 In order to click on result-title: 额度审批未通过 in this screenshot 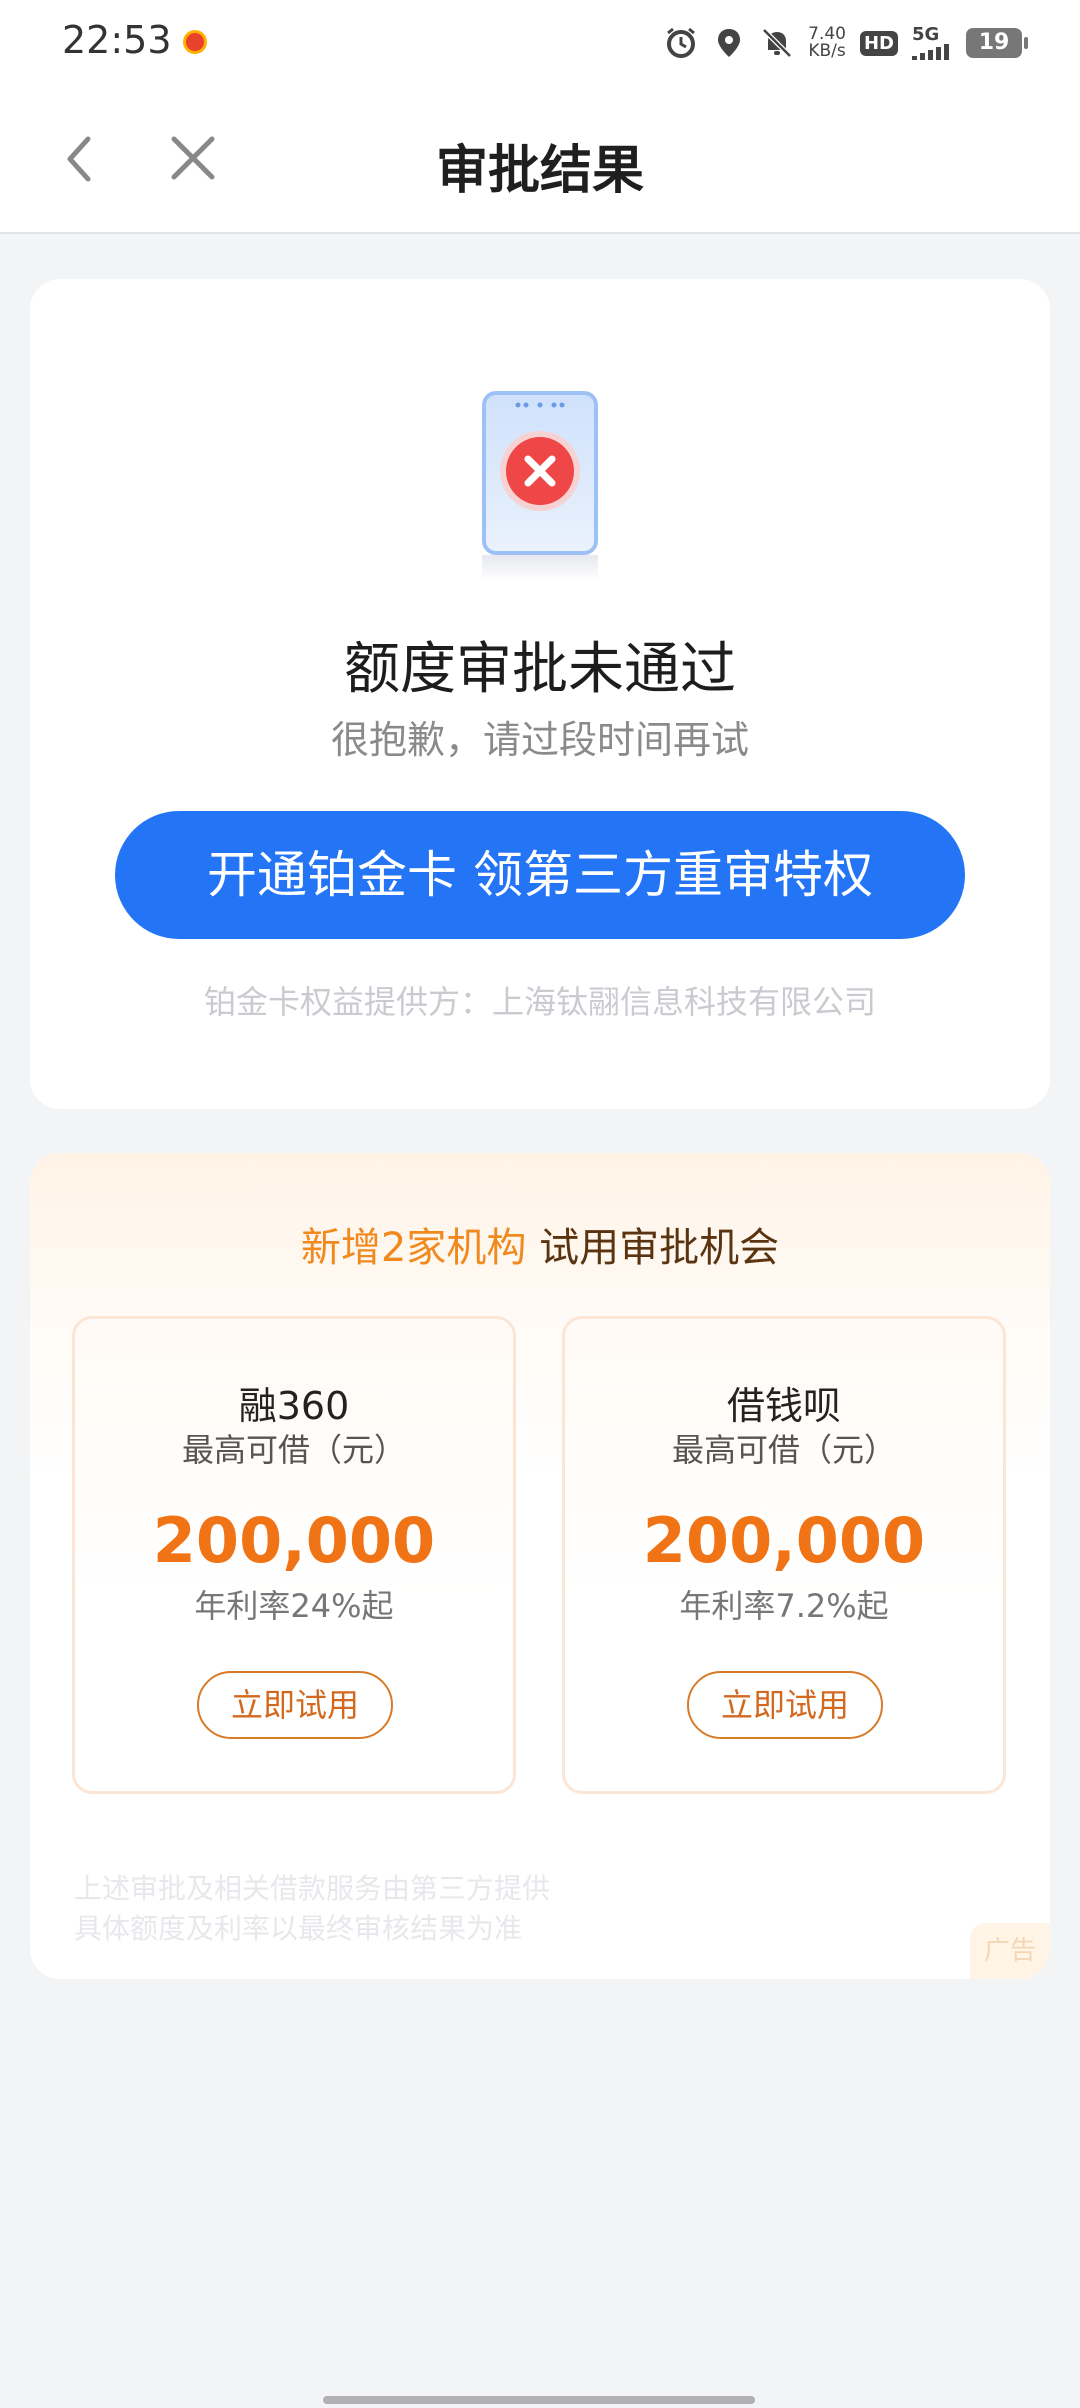, I will do `click(540, 669)`.